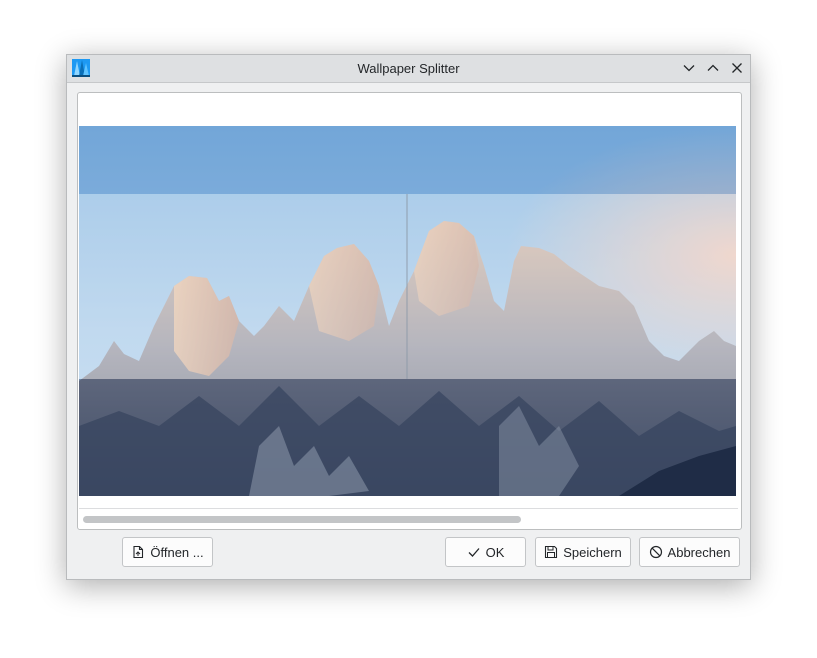  I want to click on cancel-button: Abbrechen, so click(689, 552).